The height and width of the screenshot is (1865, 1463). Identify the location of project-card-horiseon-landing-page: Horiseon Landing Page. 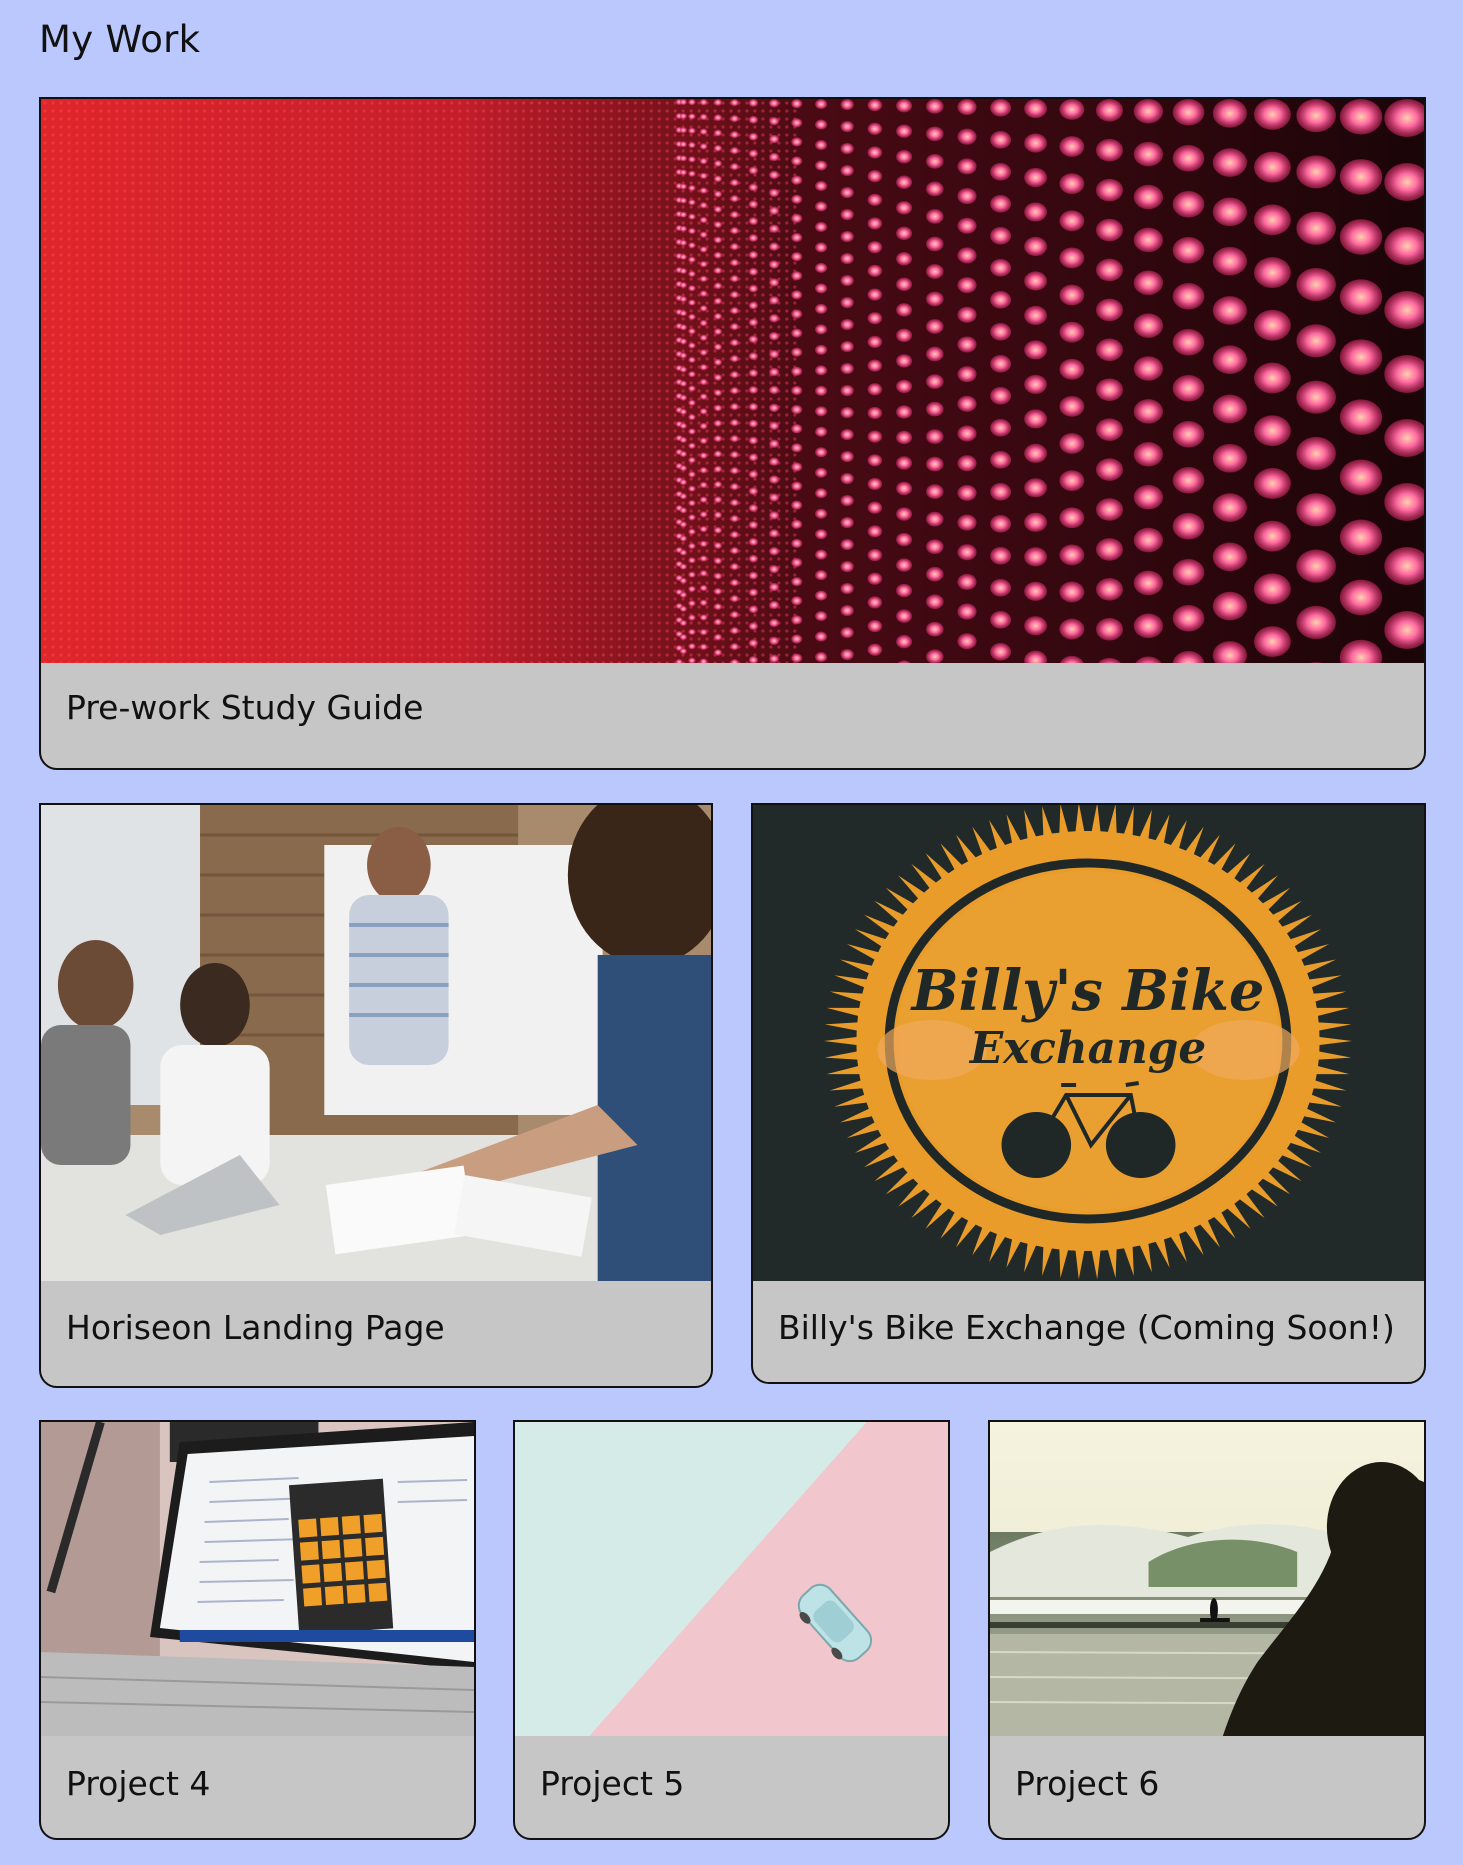
(376, 1095).